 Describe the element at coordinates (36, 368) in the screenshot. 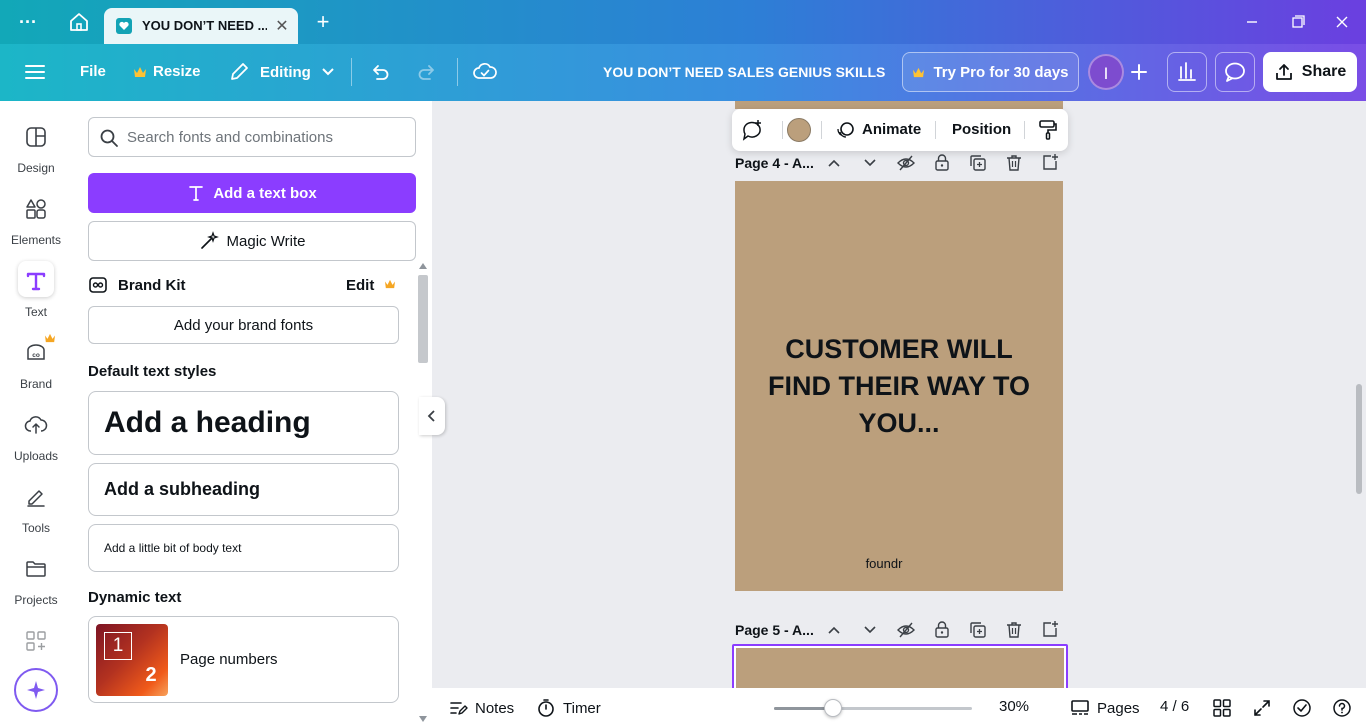

I see `rail-item-brand: co Brand` at that location.